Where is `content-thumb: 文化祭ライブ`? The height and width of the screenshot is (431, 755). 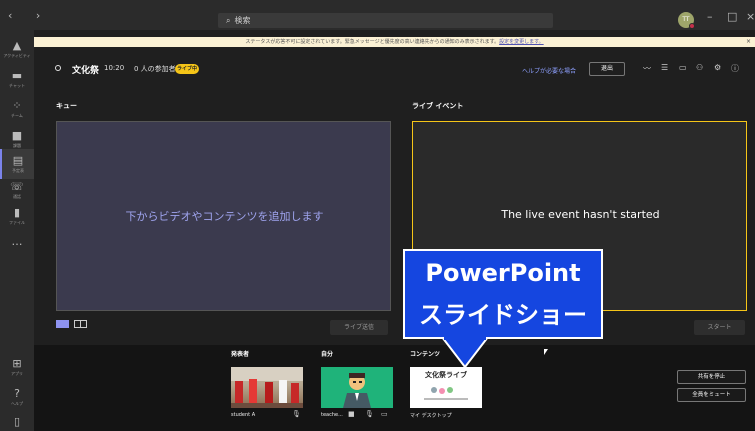 content-thumb: 文化祭ライブ is located at coordinates (446, 387).